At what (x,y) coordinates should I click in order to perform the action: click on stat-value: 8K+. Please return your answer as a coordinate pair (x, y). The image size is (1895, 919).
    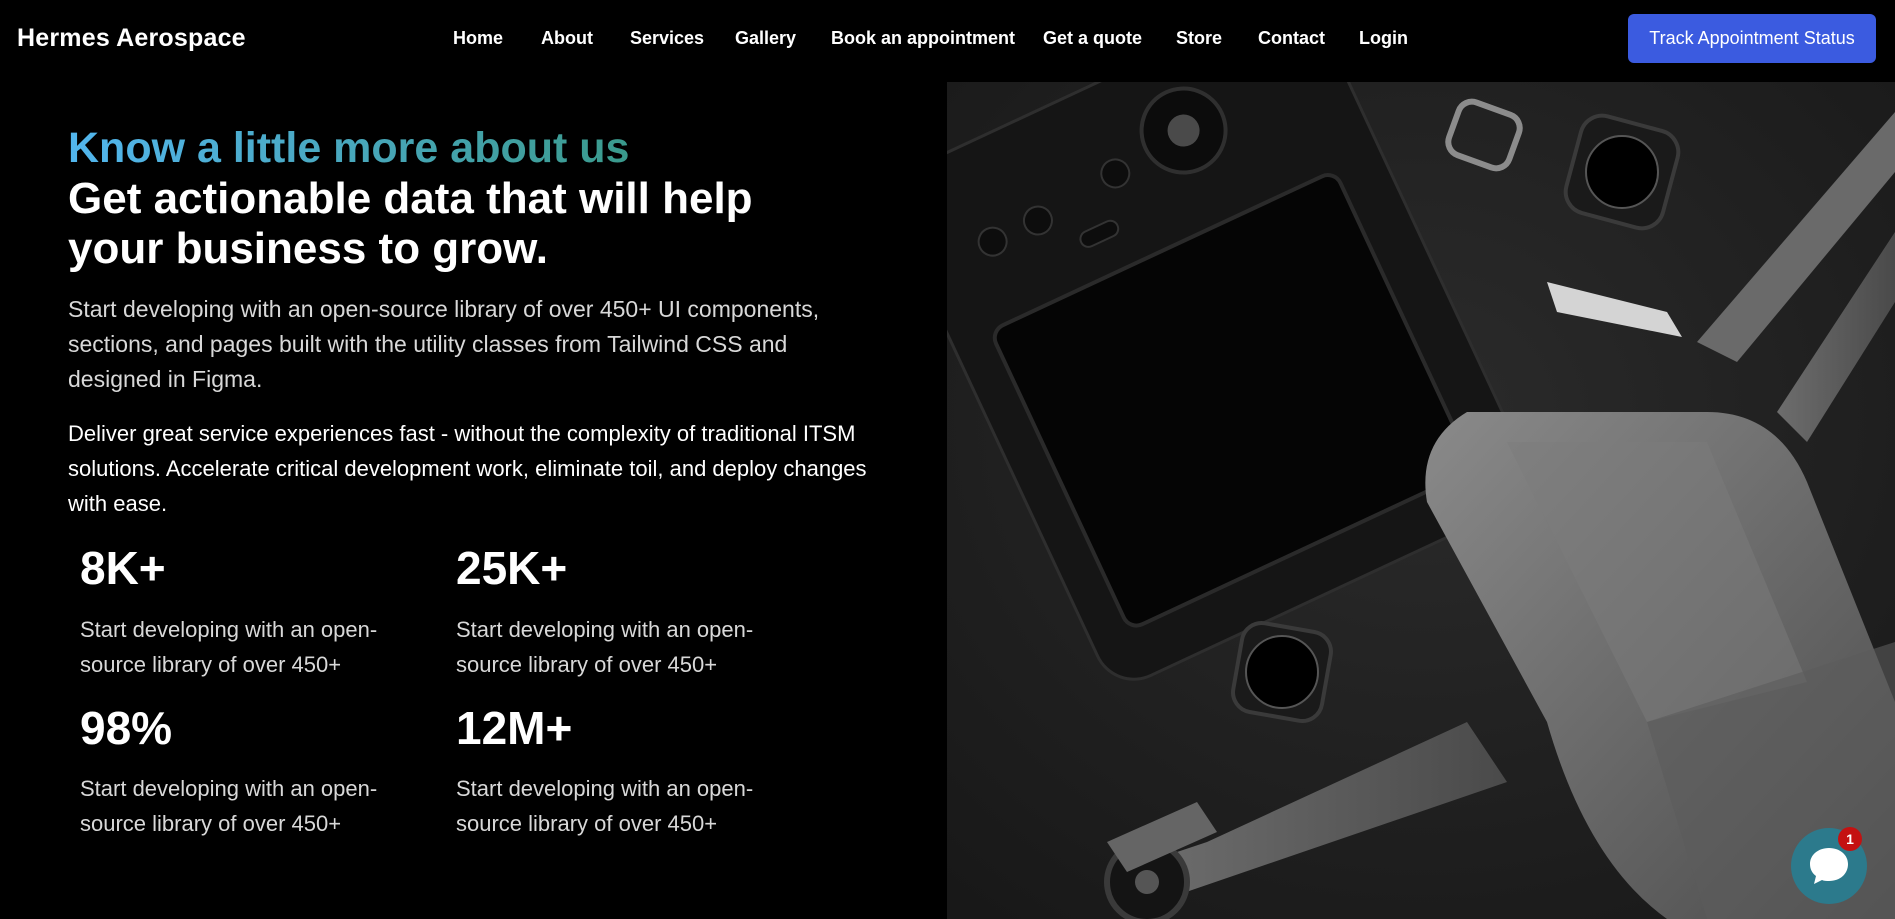
    Looking at the image, I should click on (123, 568).